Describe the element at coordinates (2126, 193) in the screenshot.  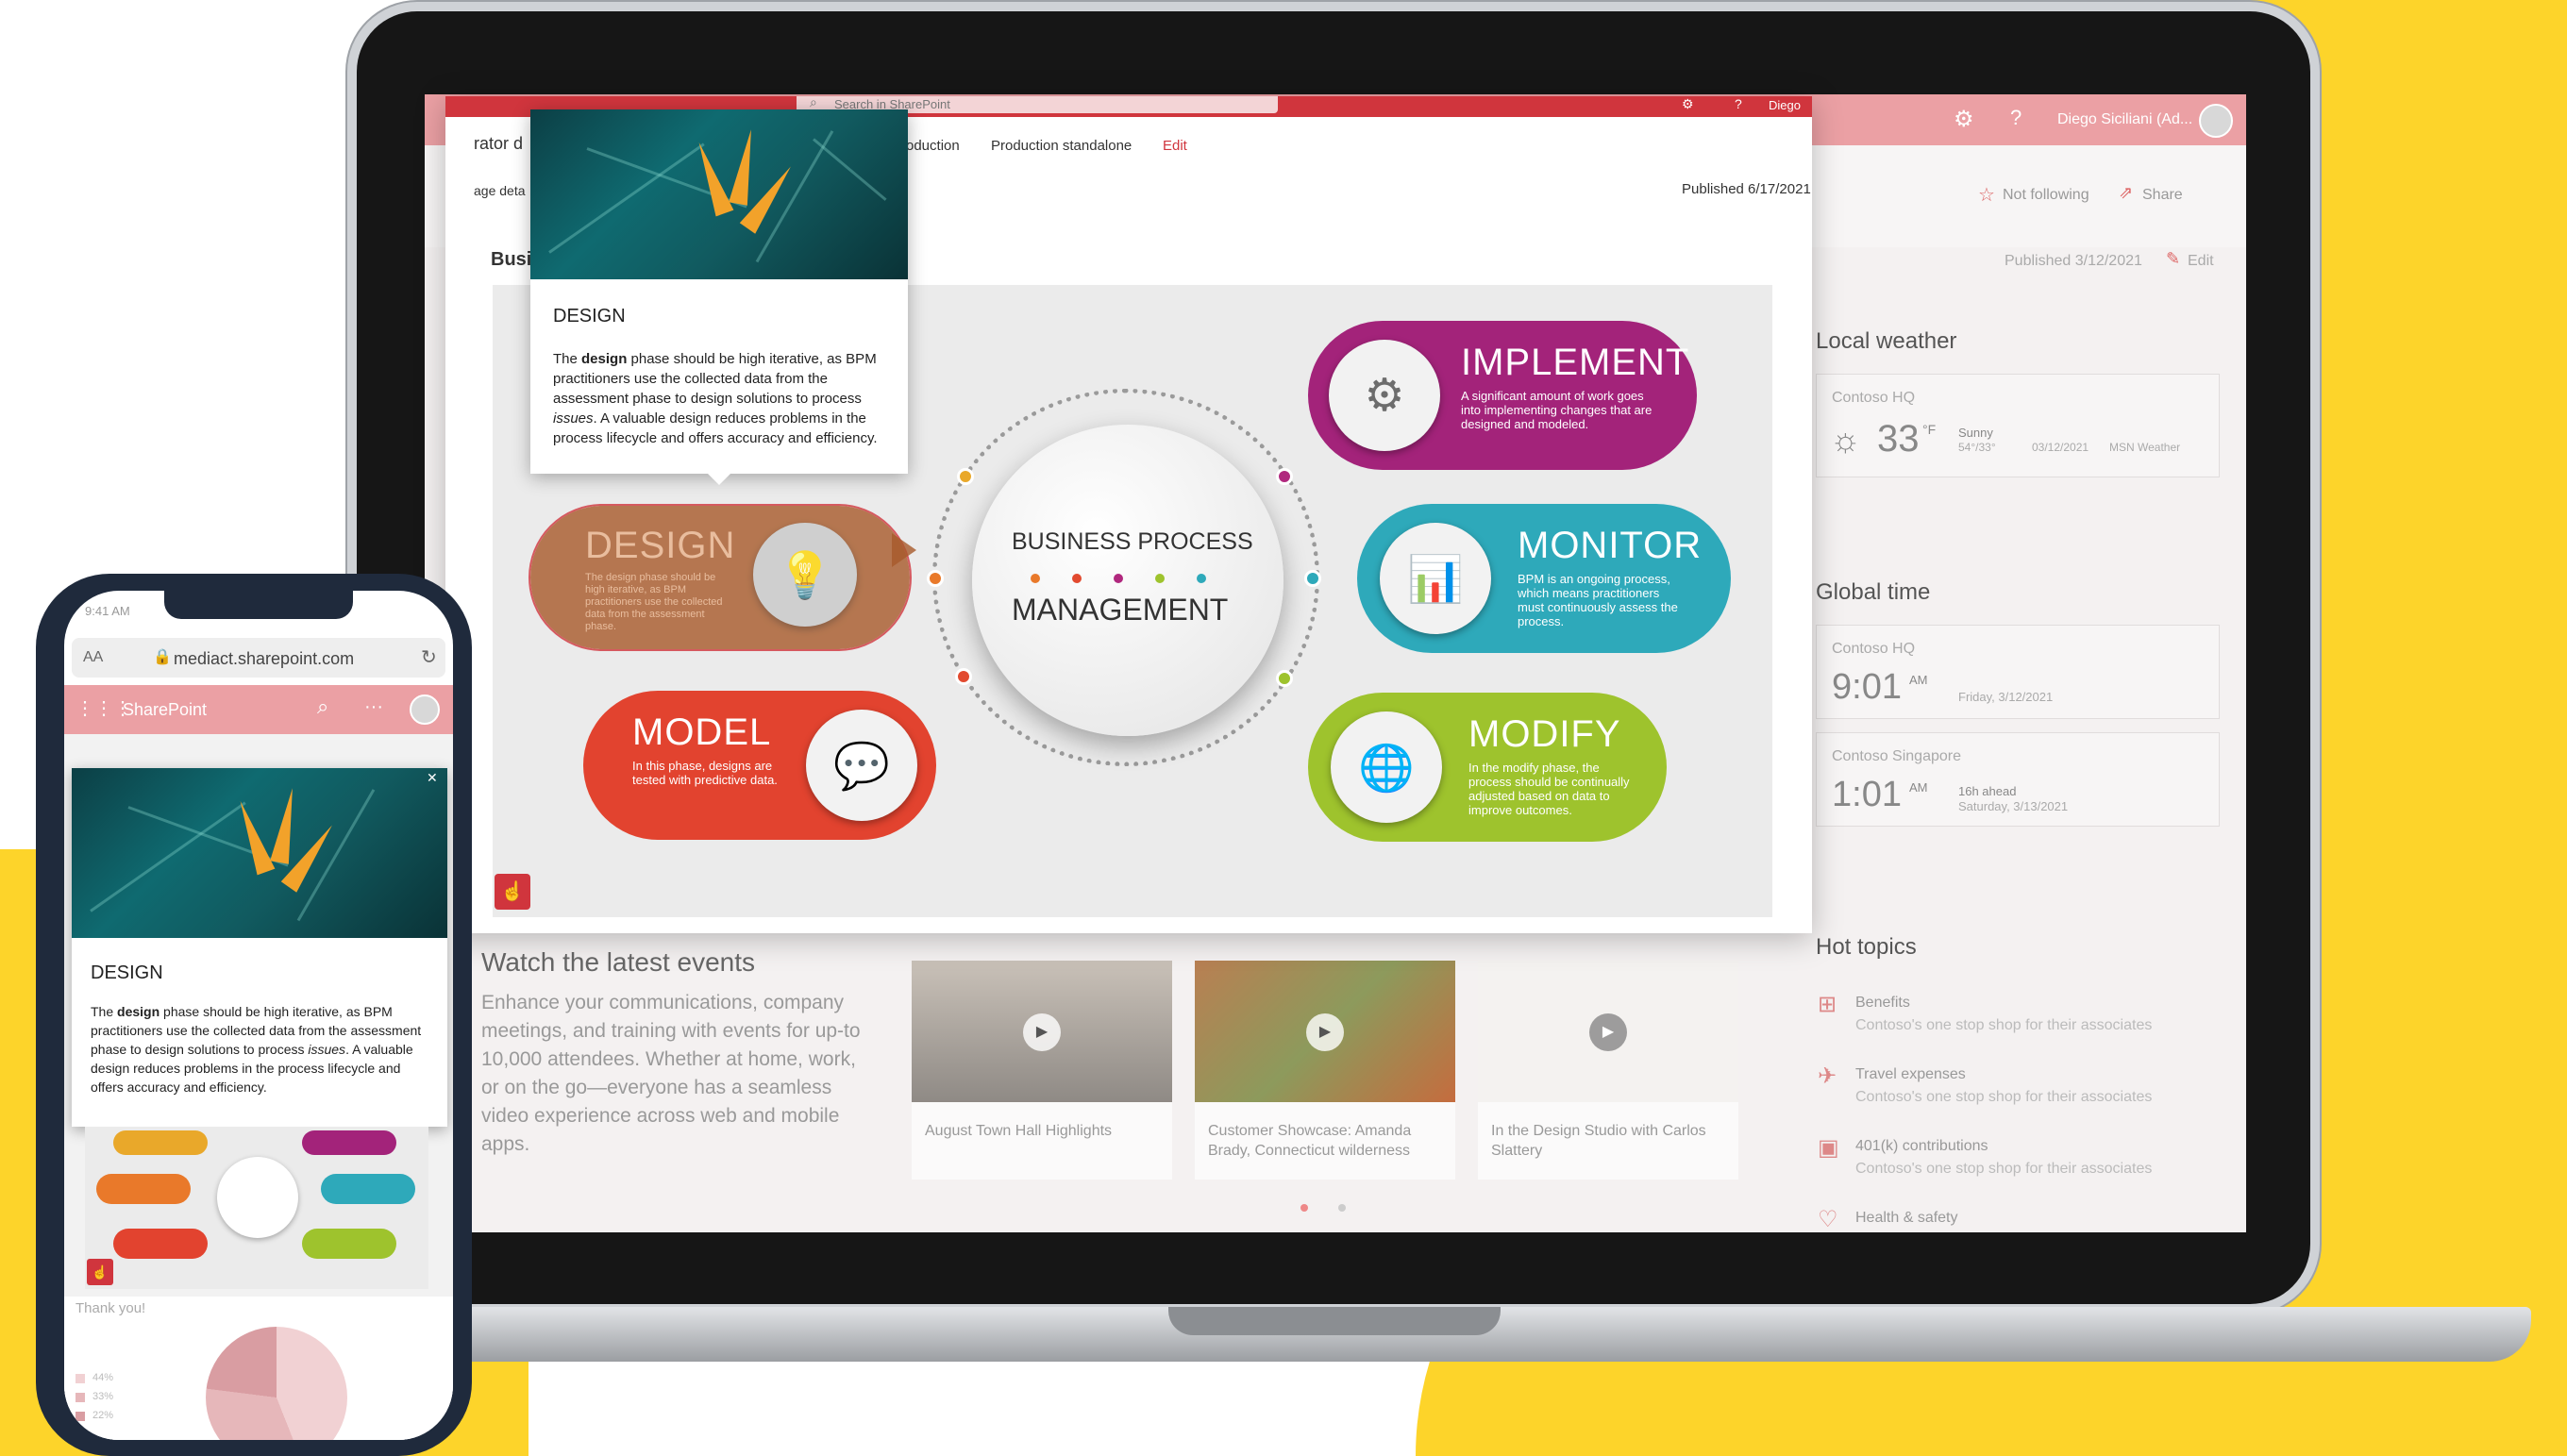
I see `share-icon: ⇗` at that location.